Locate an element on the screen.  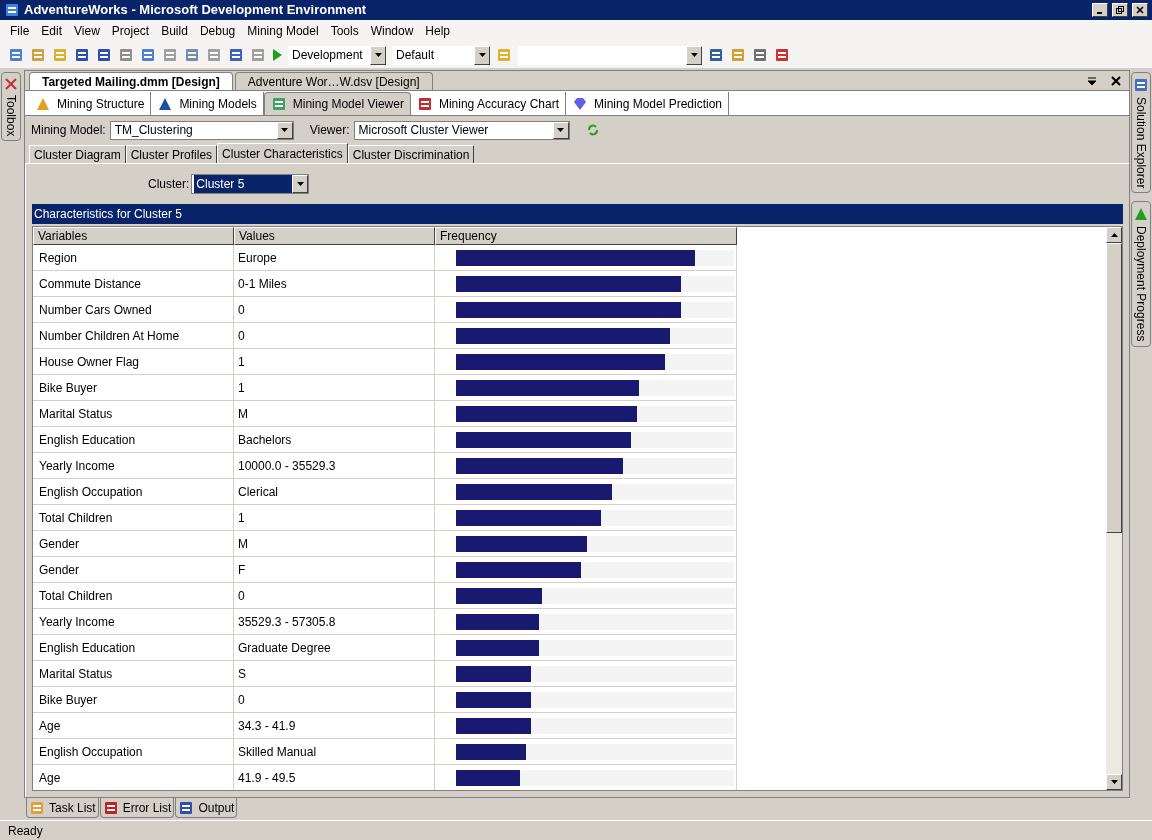
menu-item: Window is located at coordinates (392, 31).